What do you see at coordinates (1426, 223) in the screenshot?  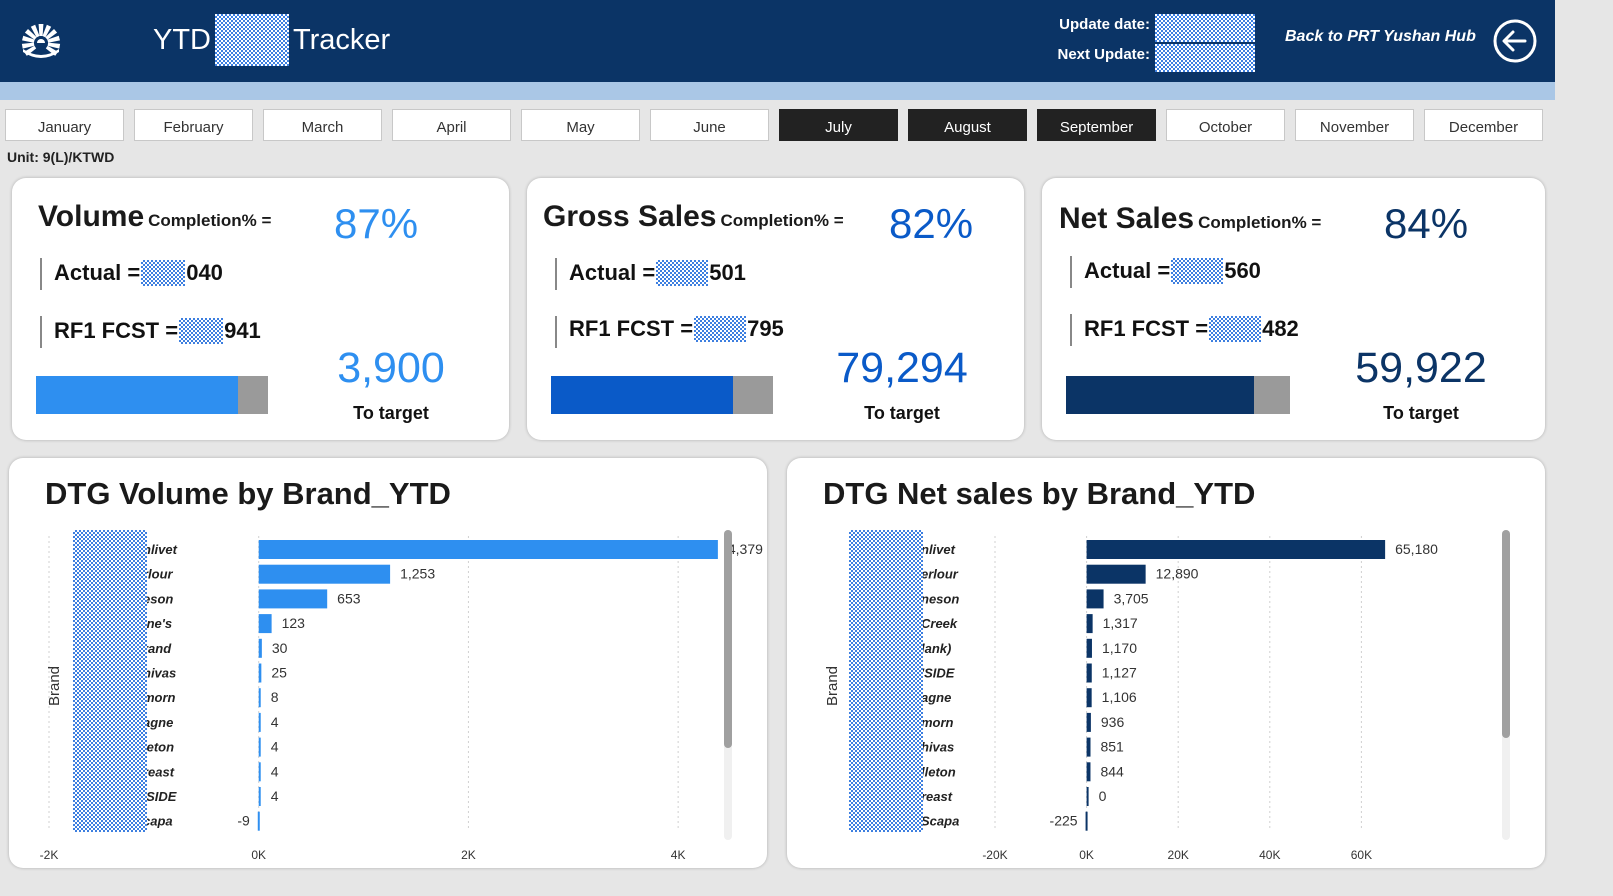 I see `completion-percent: 84%` at bounding box center [1426, 223].